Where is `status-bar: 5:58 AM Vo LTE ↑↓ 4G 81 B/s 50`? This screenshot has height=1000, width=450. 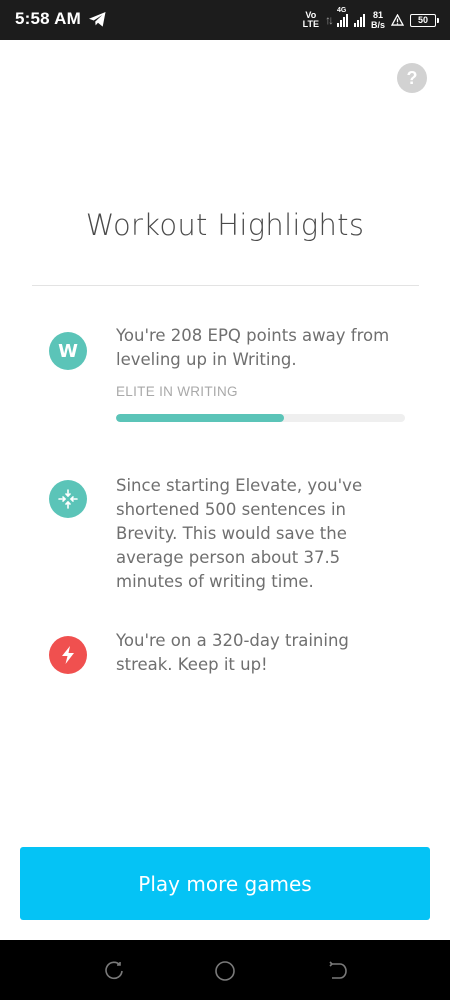
status-bar: 5:58 AM Vo LTE ↑↓ 4G 81 B/s 50 is located at coordinates (225, 20).